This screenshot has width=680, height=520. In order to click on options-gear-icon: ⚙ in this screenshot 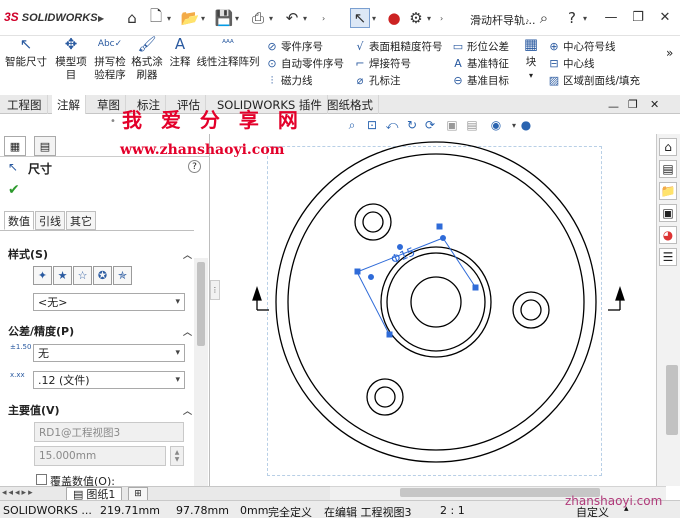, I will do `click(416, 18)`.